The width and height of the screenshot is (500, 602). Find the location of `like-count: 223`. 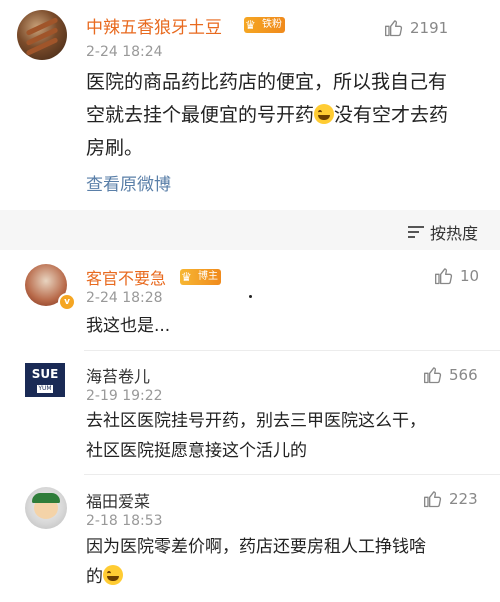

like-count: 223 is located at coordinates (463, 499).